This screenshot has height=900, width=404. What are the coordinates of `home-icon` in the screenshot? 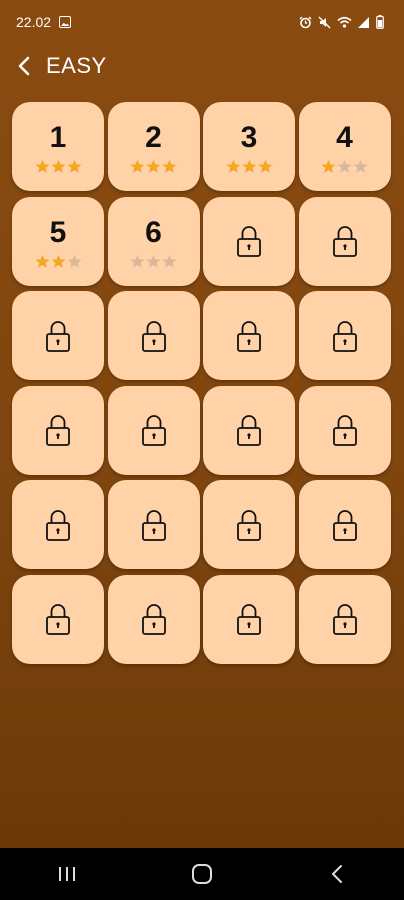 It's located at (201, 874).